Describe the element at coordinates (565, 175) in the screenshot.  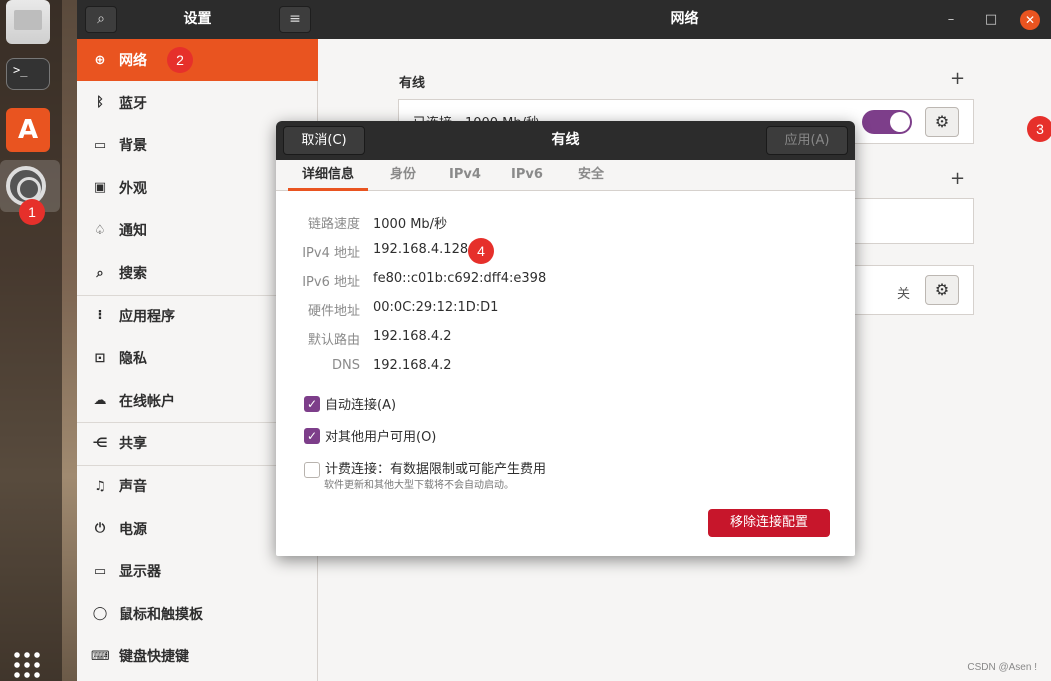
I see `dialog-tabs: 详细信息 身份 IPv4 IPv6 安全` at that location.